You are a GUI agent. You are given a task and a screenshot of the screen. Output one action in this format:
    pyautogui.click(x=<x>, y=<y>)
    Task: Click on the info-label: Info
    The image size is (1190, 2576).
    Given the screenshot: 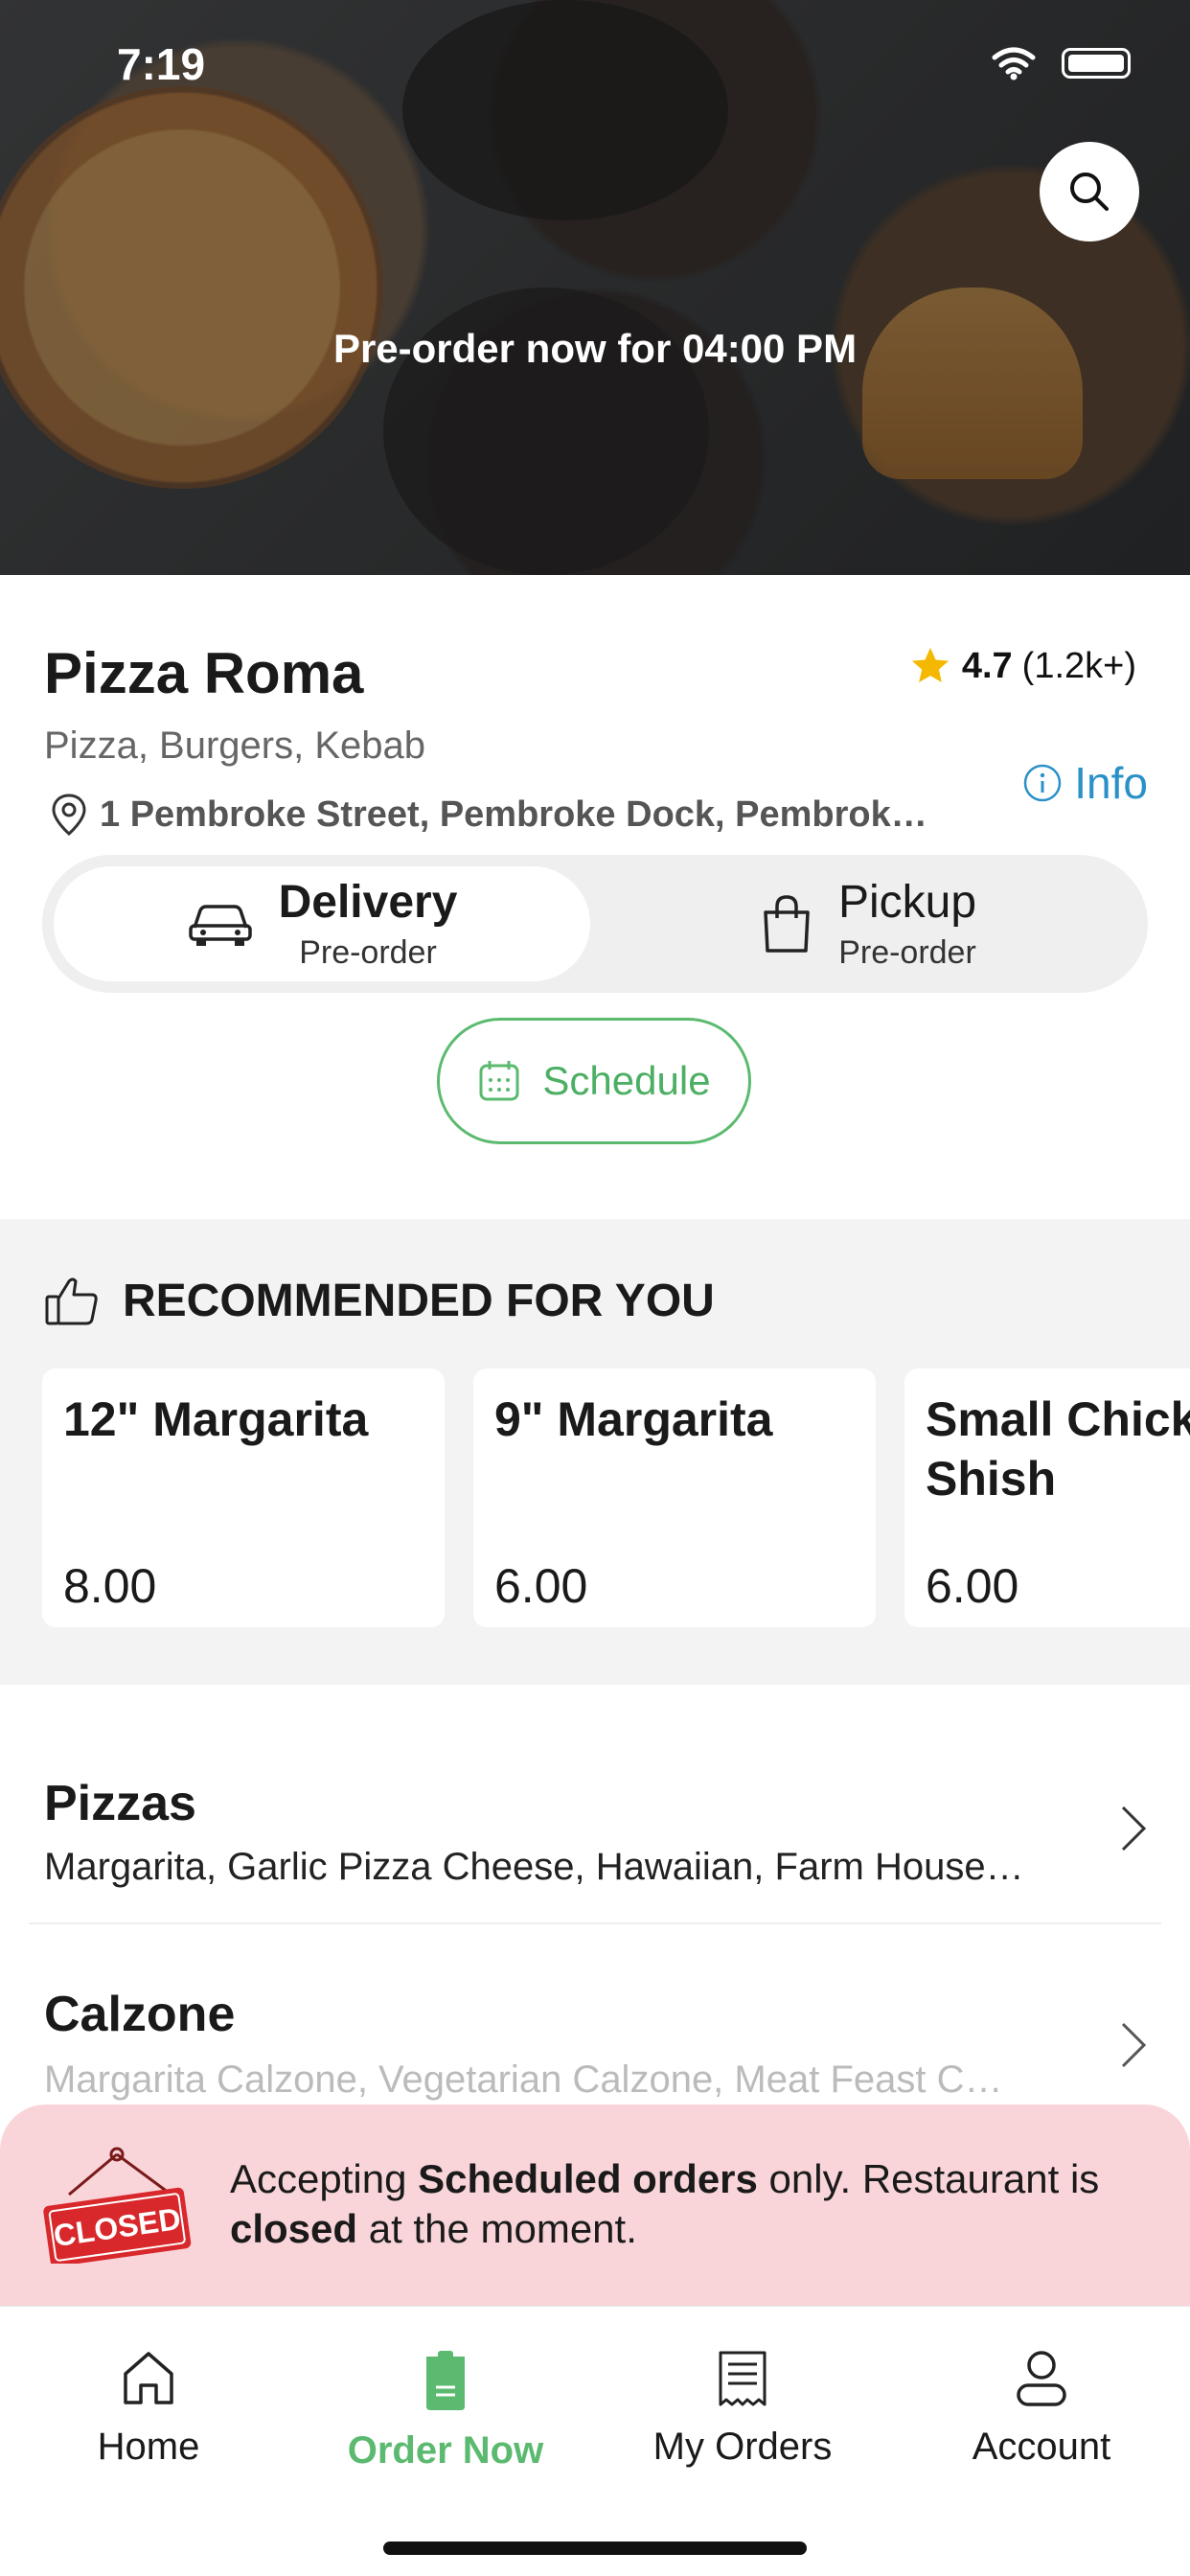 What is the action you would take?
    pyautogui.click(x=1111, y=783)
    